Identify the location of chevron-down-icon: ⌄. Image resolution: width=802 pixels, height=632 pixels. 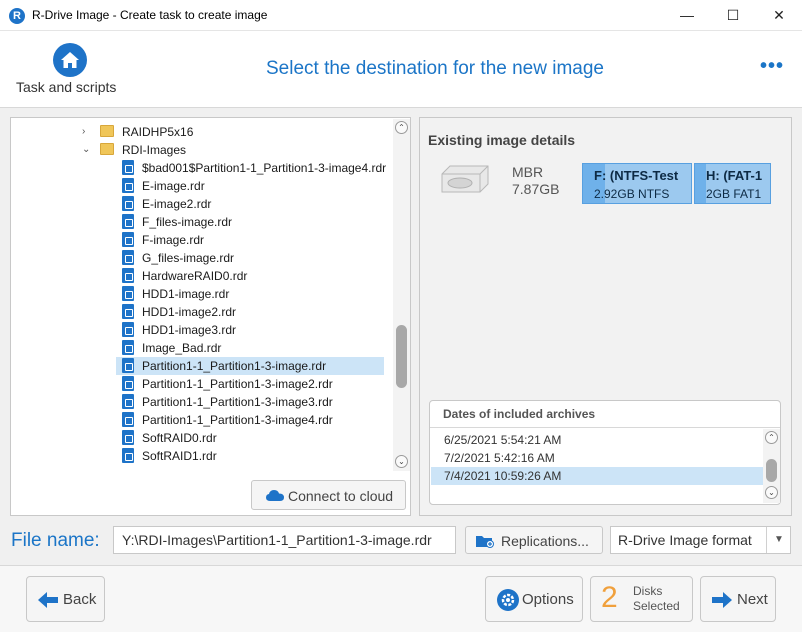
(86, 150).